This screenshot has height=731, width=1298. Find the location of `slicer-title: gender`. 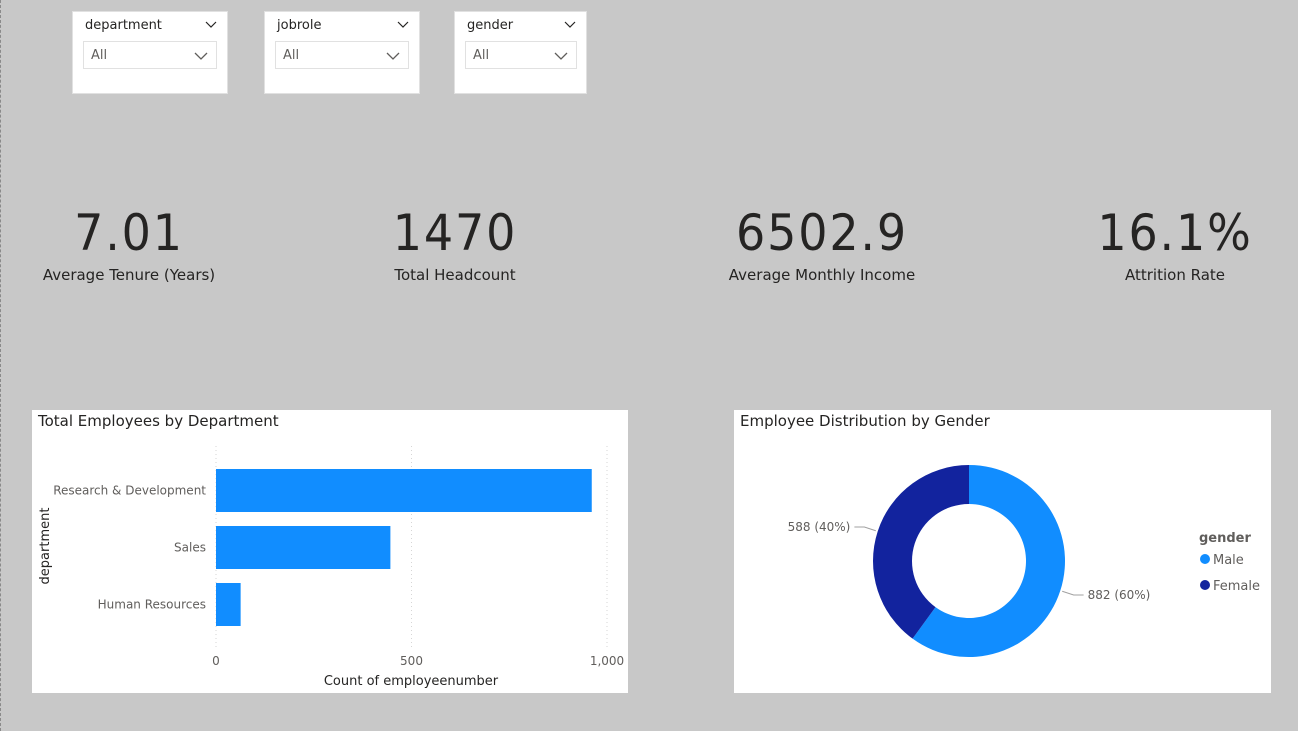

slicer-title: gender is located at coordinates (490, 25).